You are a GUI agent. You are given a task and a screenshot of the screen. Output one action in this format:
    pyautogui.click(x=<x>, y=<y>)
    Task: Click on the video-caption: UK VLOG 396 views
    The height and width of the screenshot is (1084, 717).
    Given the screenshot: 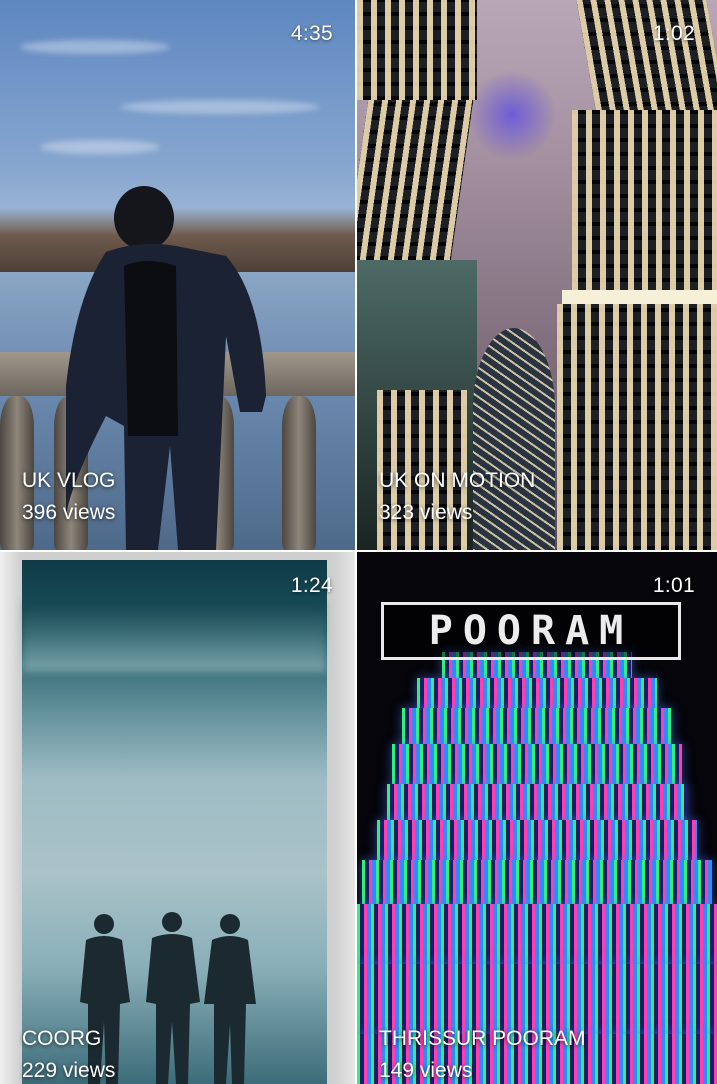 What is the action you would take?
    pyautogui.click(x=68, y=496)
    